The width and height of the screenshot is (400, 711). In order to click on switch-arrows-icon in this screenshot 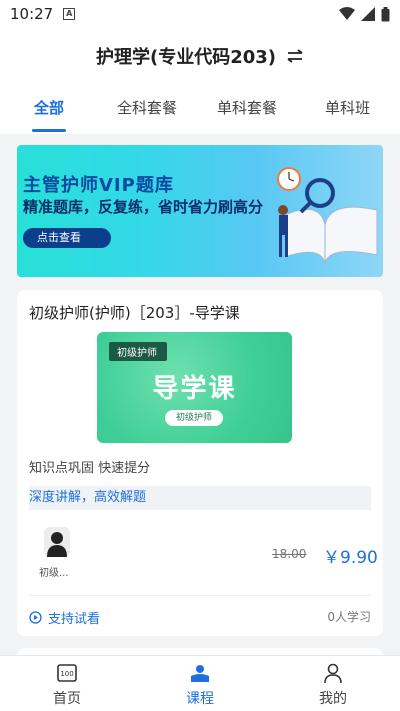, I will do `click(295, 56)`.